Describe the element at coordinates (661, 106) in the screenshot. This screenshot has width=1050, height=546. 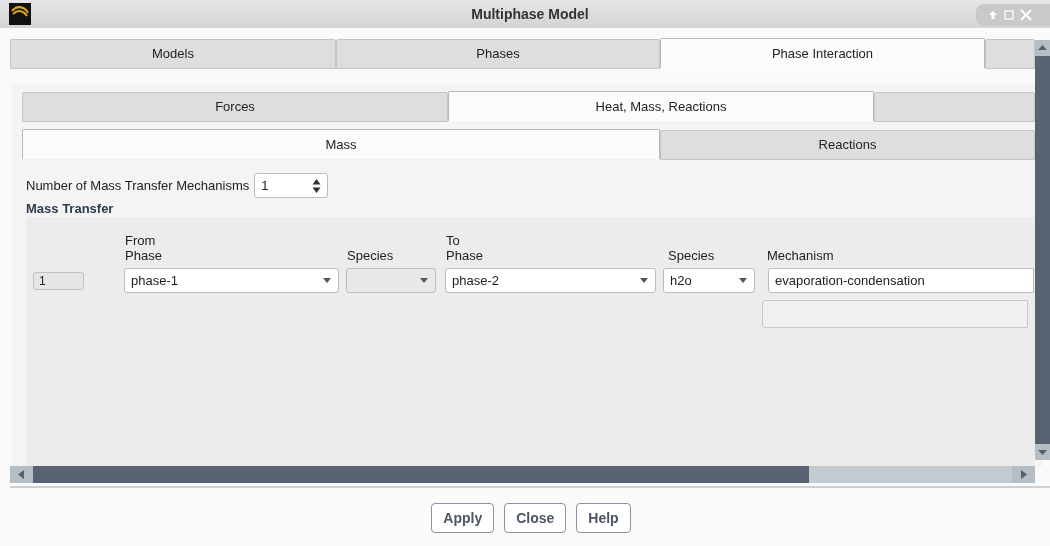
I see `tab: Heat, Mass, Reactions` at that location.